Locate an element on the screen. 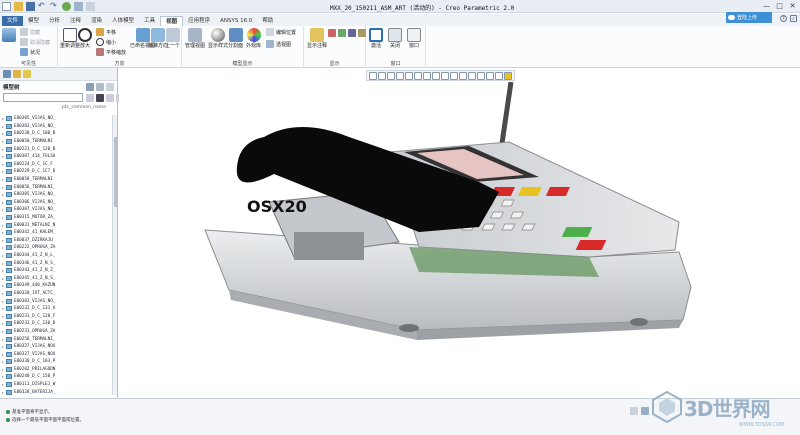 The width and height of the screenshot is (800, 435). windows-icon is located at coordinates (78, 6).